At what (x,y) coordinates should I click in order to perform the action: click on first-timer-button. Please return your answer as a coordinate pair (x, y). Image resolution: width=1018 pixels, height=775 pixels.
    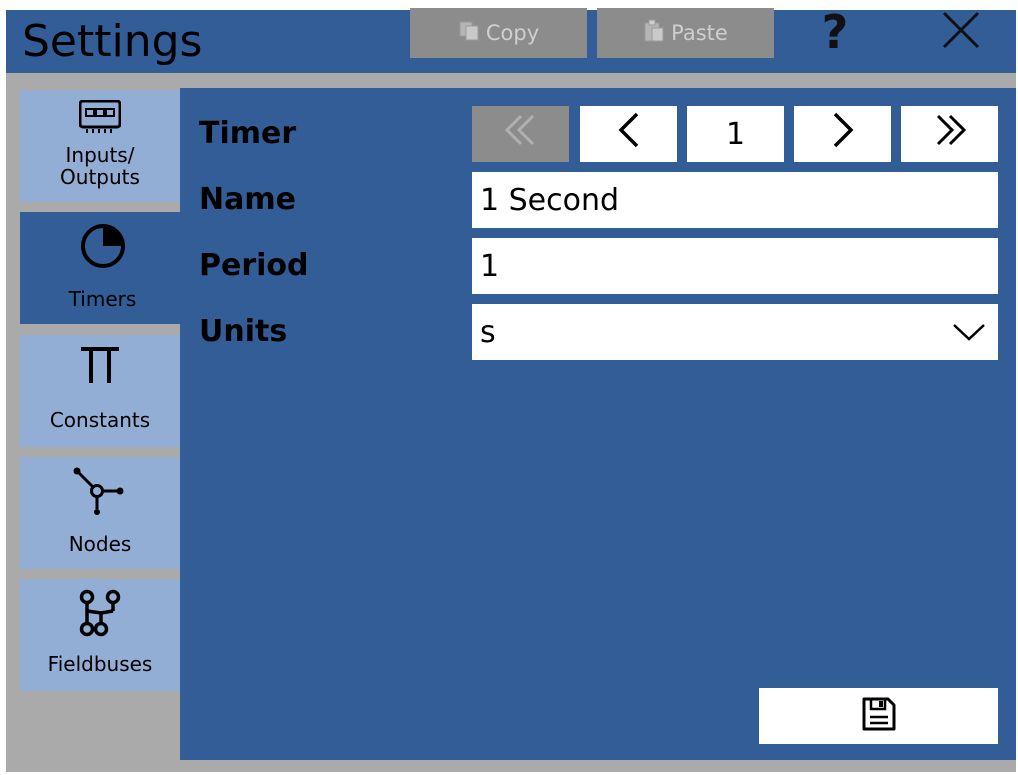
    Looking at the image, I should click on (520, 134).